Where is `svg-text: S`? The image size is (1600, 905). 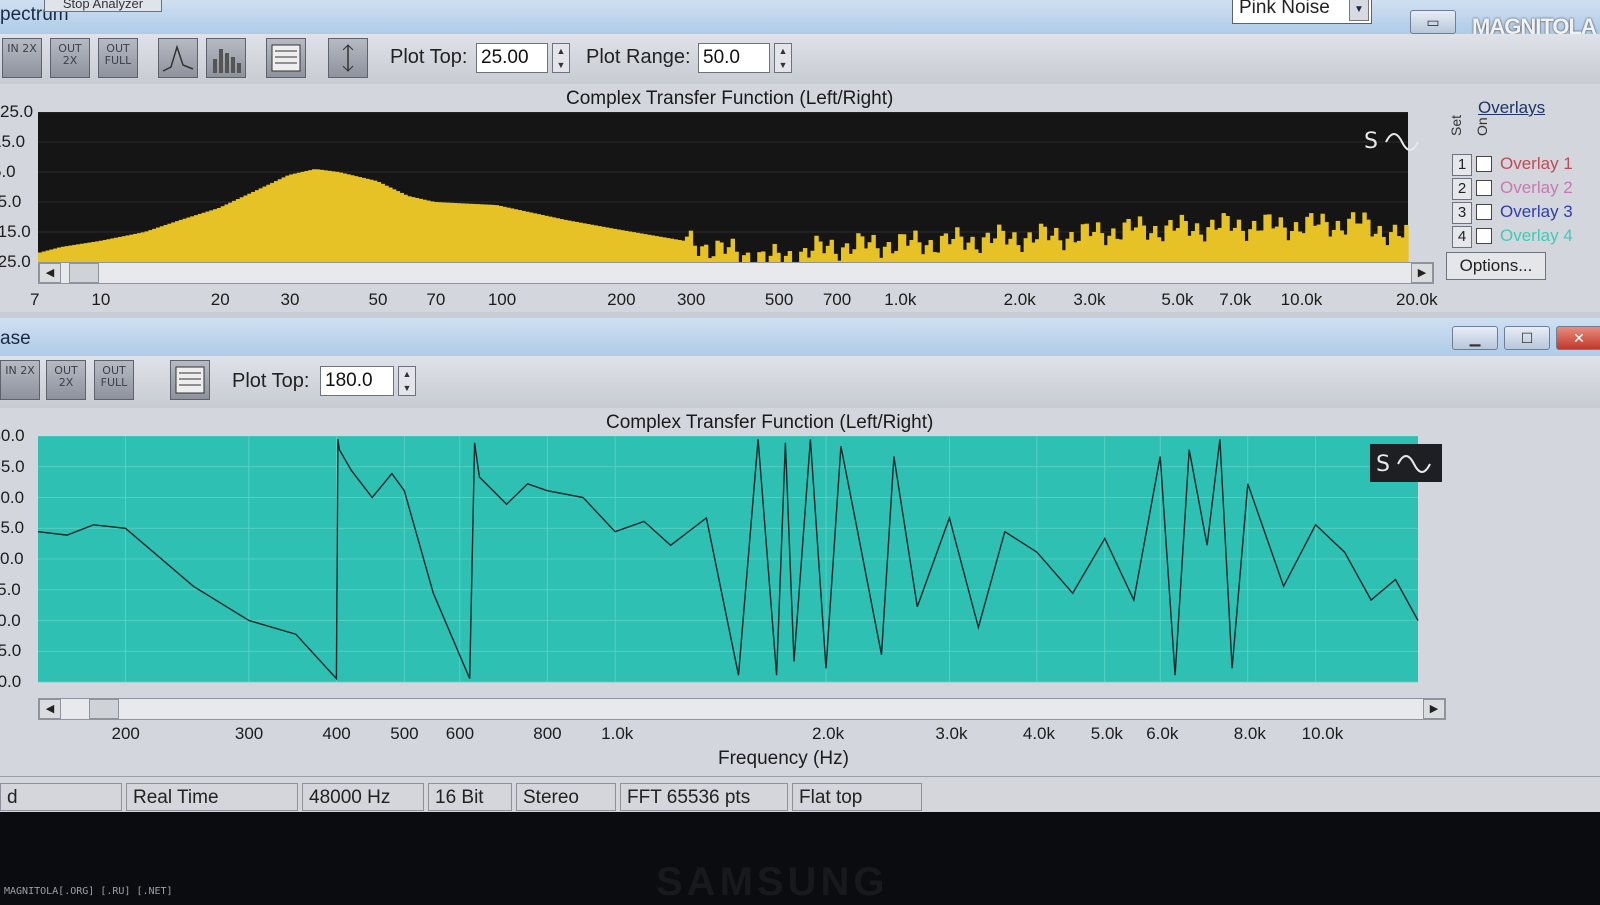 svg-text: S is located at coordinates (1371, 141).